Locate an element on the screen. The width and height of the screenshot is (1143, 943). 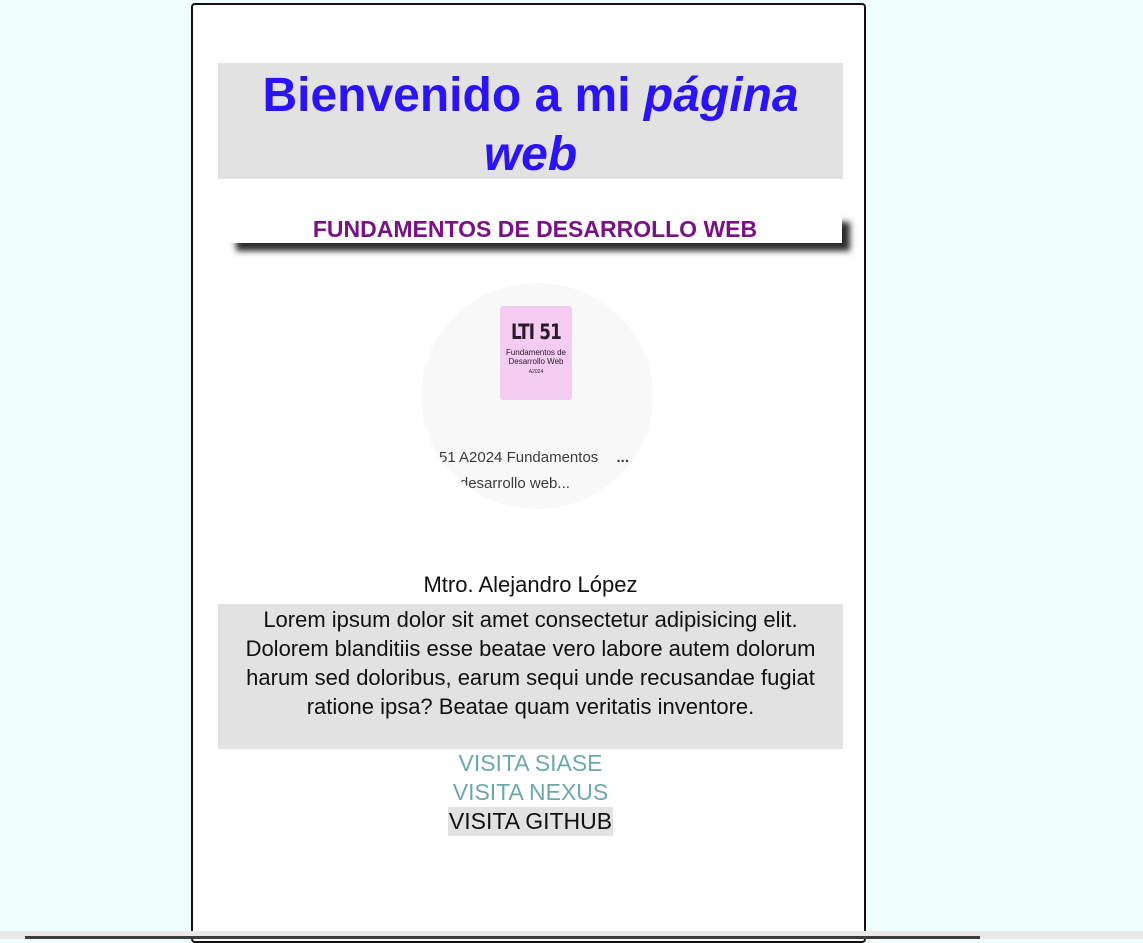
teacher-name: Mtro. Alejandro López is located at coordinates (530, 584).